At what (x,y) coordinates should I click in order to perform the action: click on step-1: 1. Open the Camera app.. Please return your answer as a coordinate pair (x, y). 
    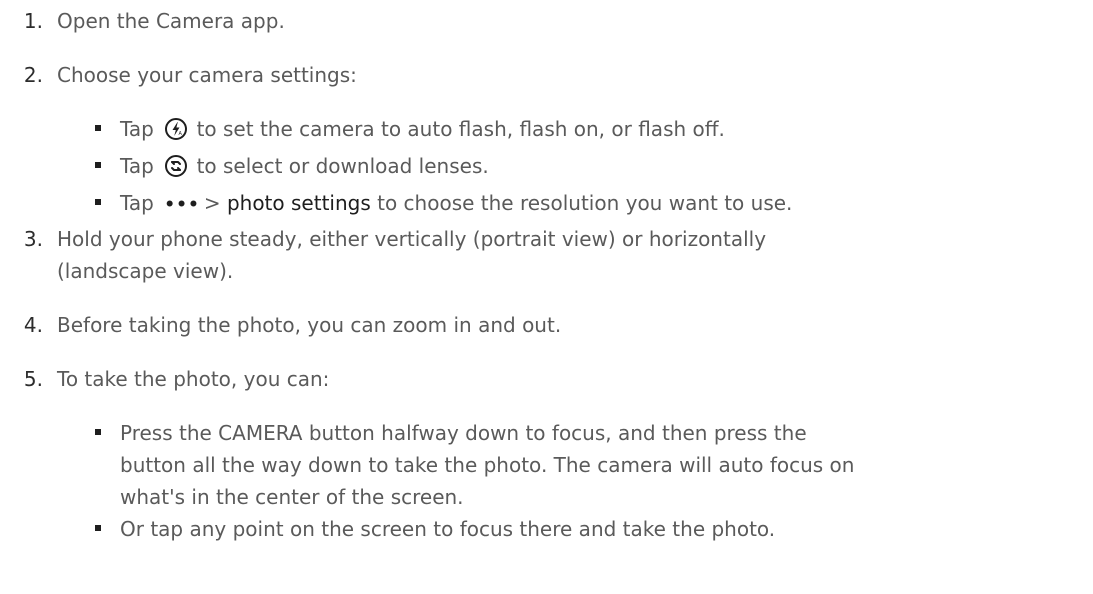
    Looking at the image, I should click on (546, 21).